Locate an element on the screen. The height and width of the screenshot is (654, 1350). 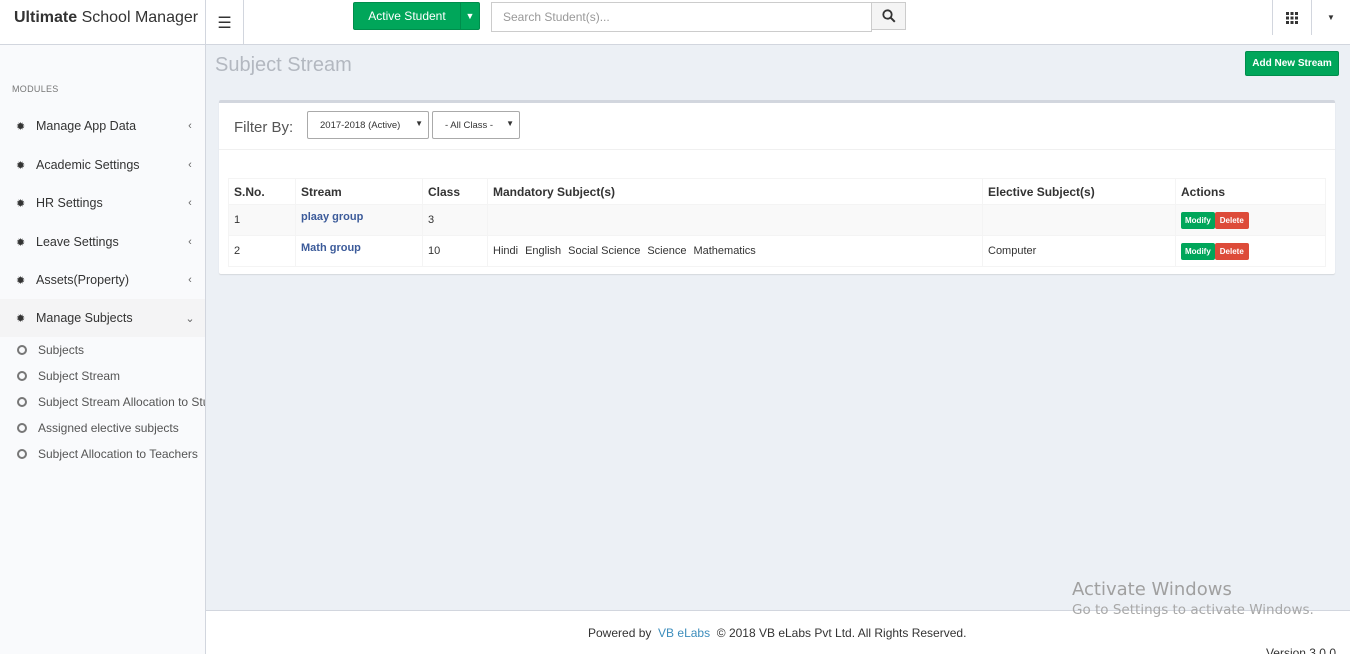
sidebar-item-label: HR Settings is located at coordinates (69, 203).